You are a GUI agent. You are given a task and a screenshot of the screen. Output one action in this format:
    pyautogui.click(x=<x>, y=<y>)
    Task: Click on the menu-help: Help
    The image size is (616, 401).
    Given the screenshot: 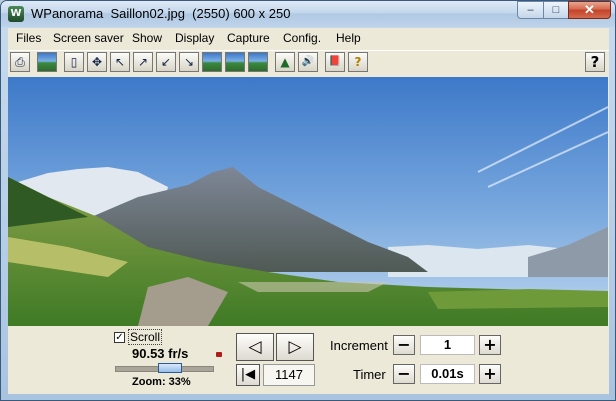 What is the action you would take?
    pyautogui.click(x=348, y=38)
    